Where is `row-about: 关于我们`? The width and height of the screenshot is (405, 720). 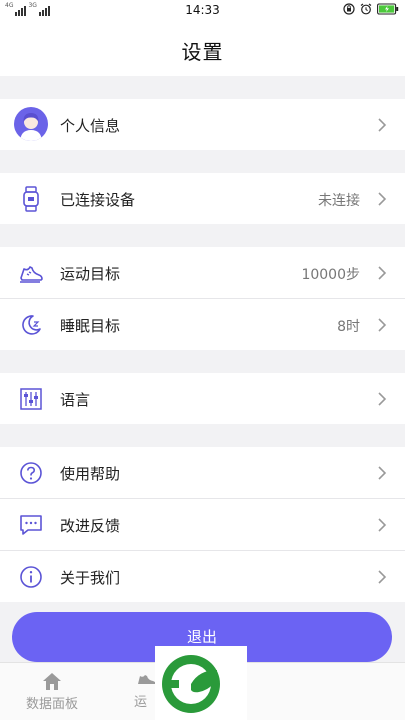
row-about: 关于我们 is located at coordinates (202, 576).